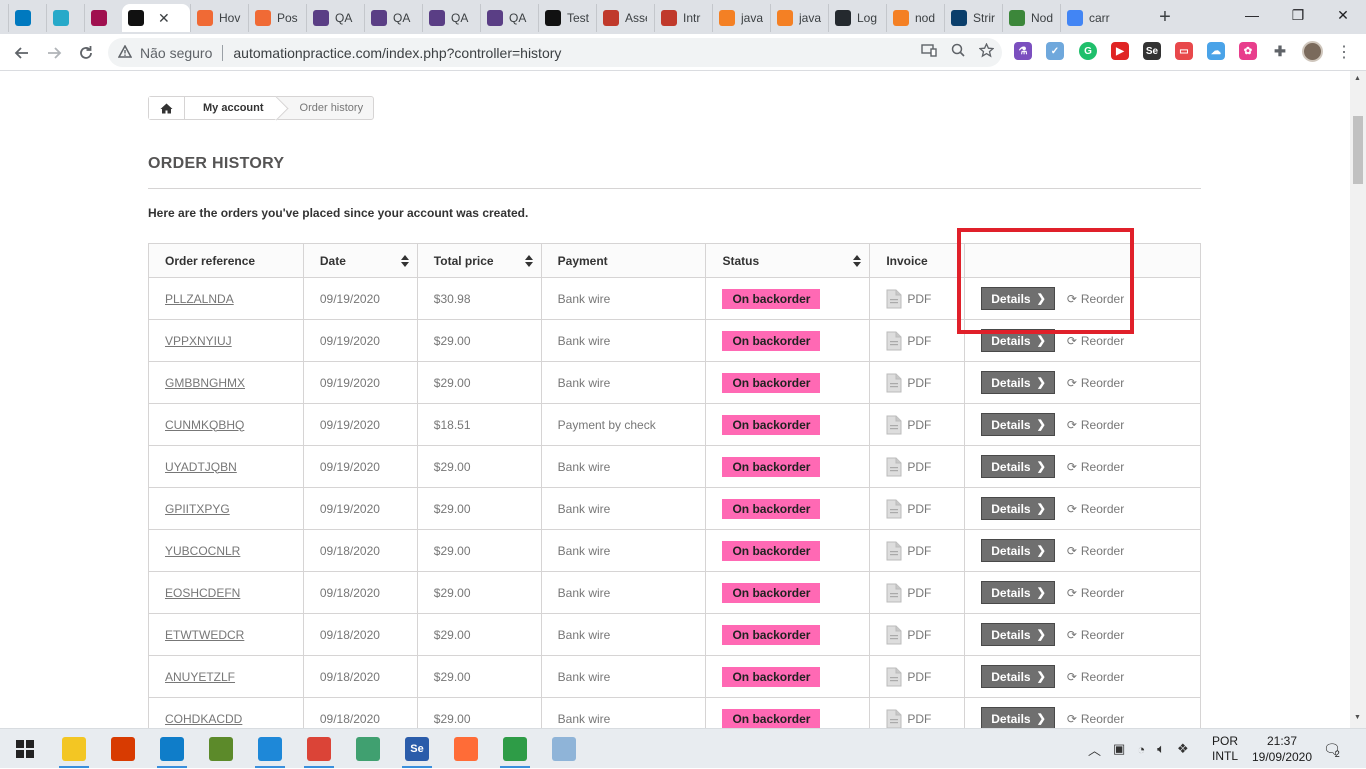  What do you see at coordinates (167, 108) in the screenshot?
I see `breadcrumb-home-link` at bounding box center [167, 108].